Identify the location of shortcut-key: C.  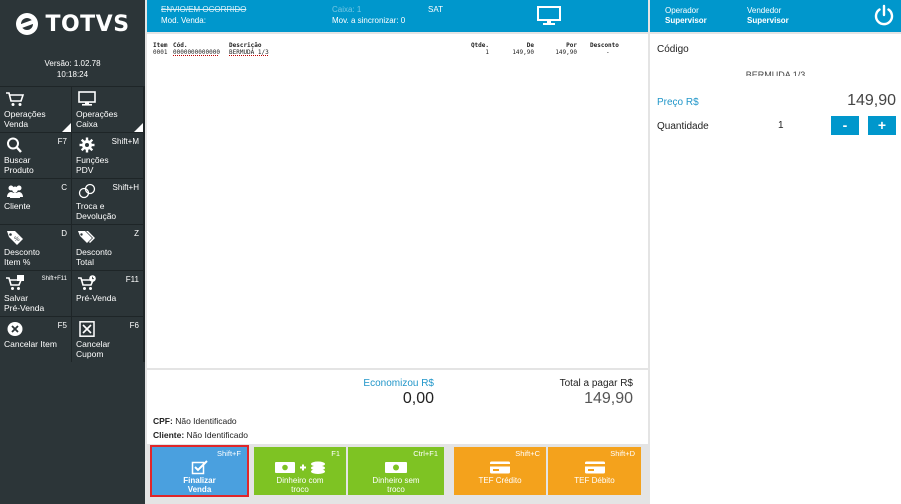
(64, 187).